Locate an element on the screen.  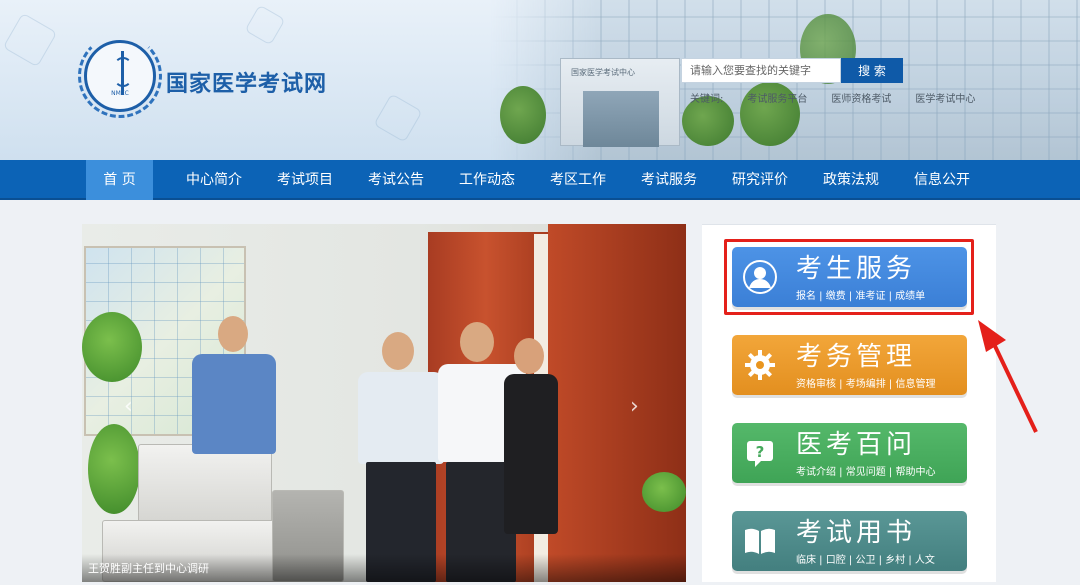
nav-about: 中心简介 is located at coordinates (214, 180).